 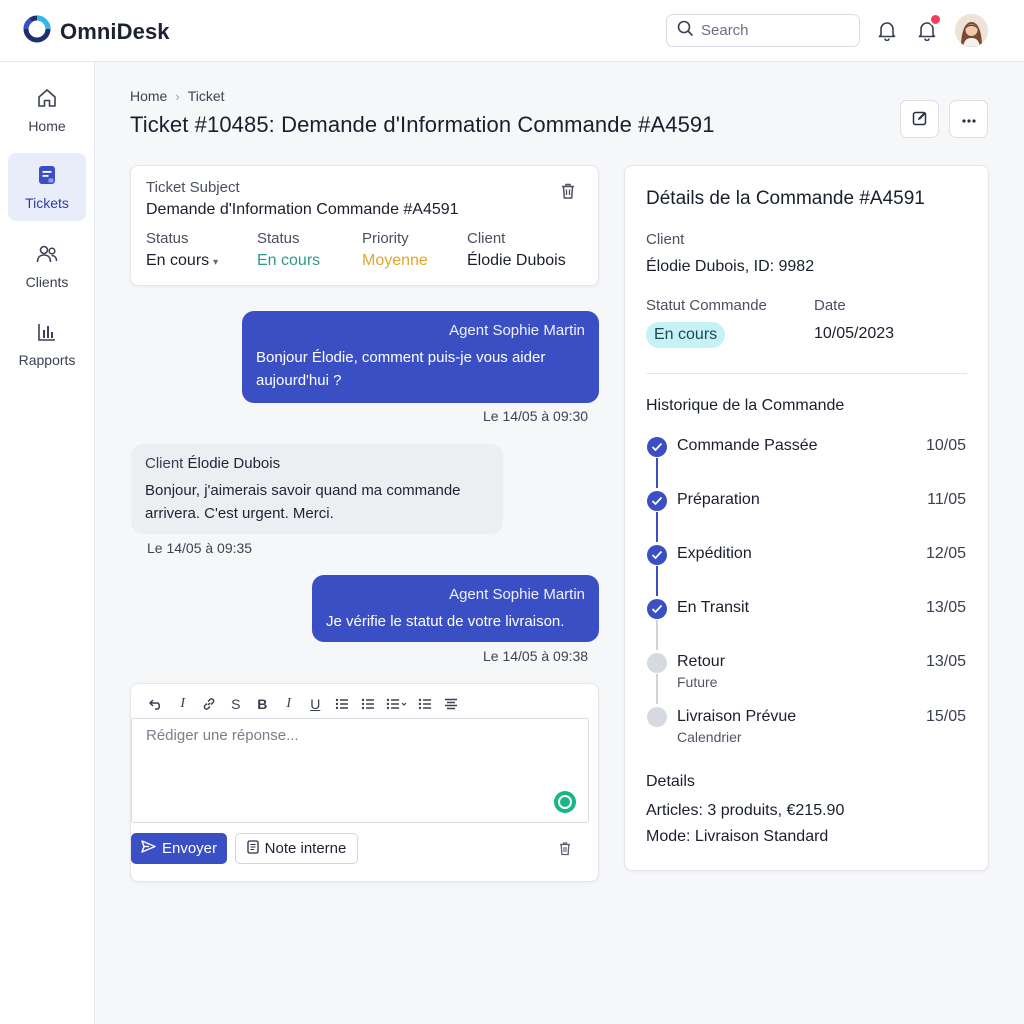 I want to click on status-value: En cours, so click(x=178, y=260).